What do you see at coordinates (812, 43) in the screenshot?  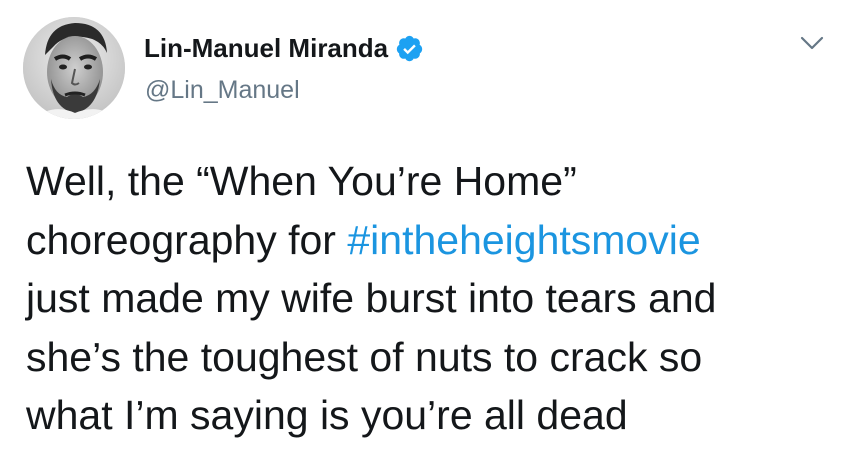 I see `chevron-down-icon` at bounding box center [812, 43].